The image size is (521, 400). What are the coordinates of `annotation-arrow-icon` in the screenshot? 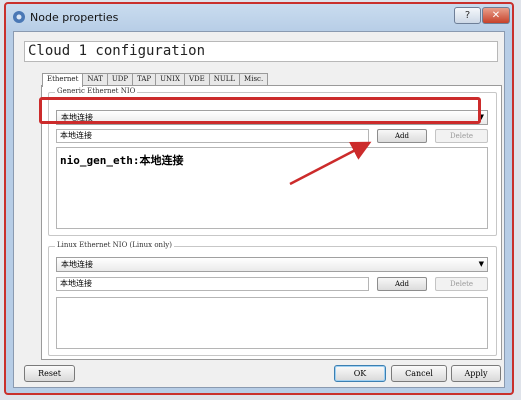 It's located at (330, 163).